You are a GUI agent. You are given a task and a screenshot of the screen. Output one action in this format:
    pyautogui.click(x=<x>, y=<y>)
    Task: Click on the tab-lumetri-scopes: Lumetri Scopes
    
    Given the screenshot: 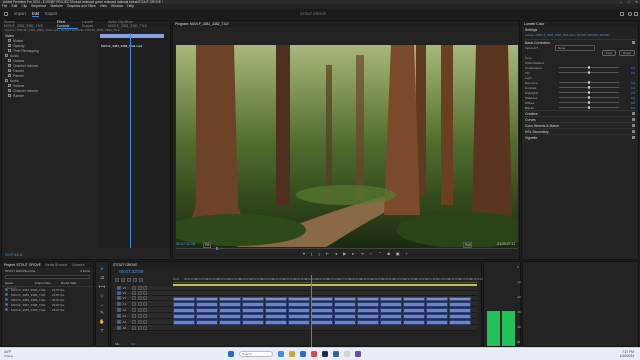 What is the action you would take?
    pyautogui.click(x=93, y=24)
    